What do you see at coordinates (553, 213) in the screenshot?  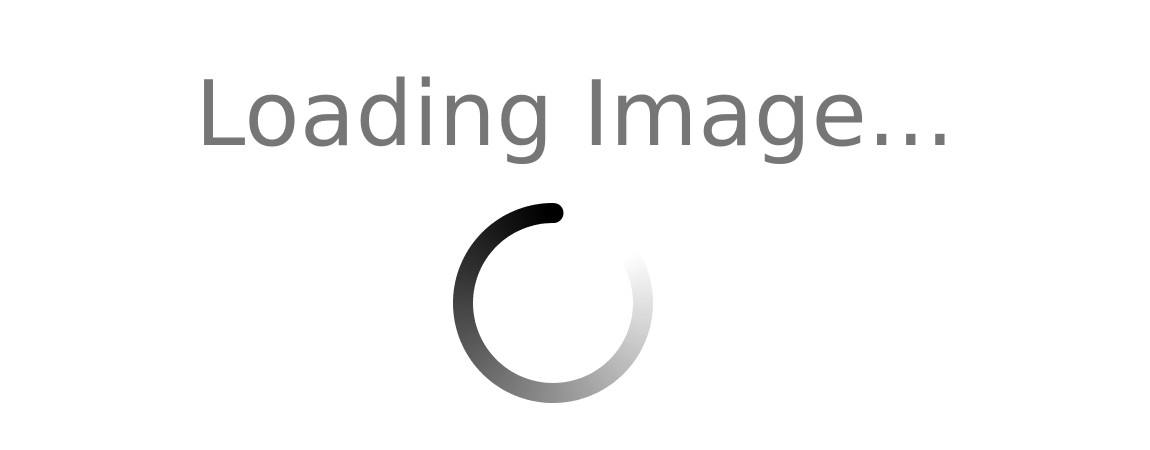 I see `spinner-head` at bounding box center [553, 213].